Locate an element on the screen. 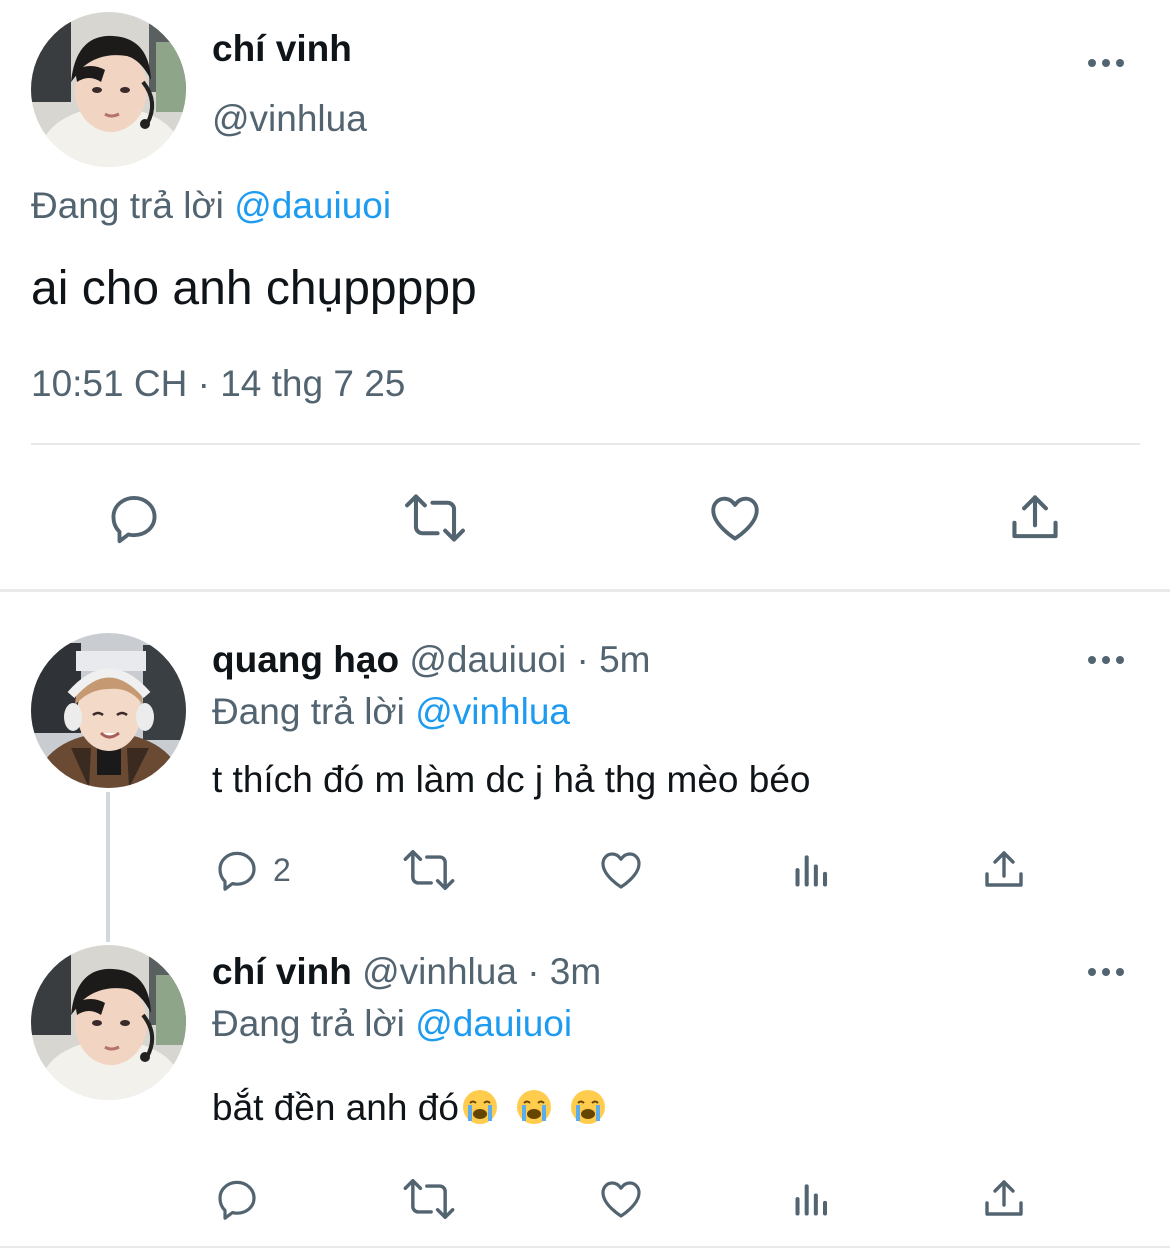 This screenshot has height=1249, width=1170. reply-icon: 2 is located at coordinates (252, 870).